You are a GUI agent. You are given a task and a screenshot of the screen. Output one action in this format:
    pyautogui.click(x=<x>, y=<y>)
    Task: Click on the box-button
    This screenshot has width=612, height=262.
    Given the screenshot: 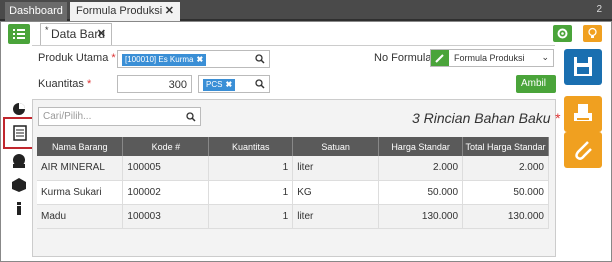 What is the action you would take?
    pyautogui.click(x=19, y=185)
    